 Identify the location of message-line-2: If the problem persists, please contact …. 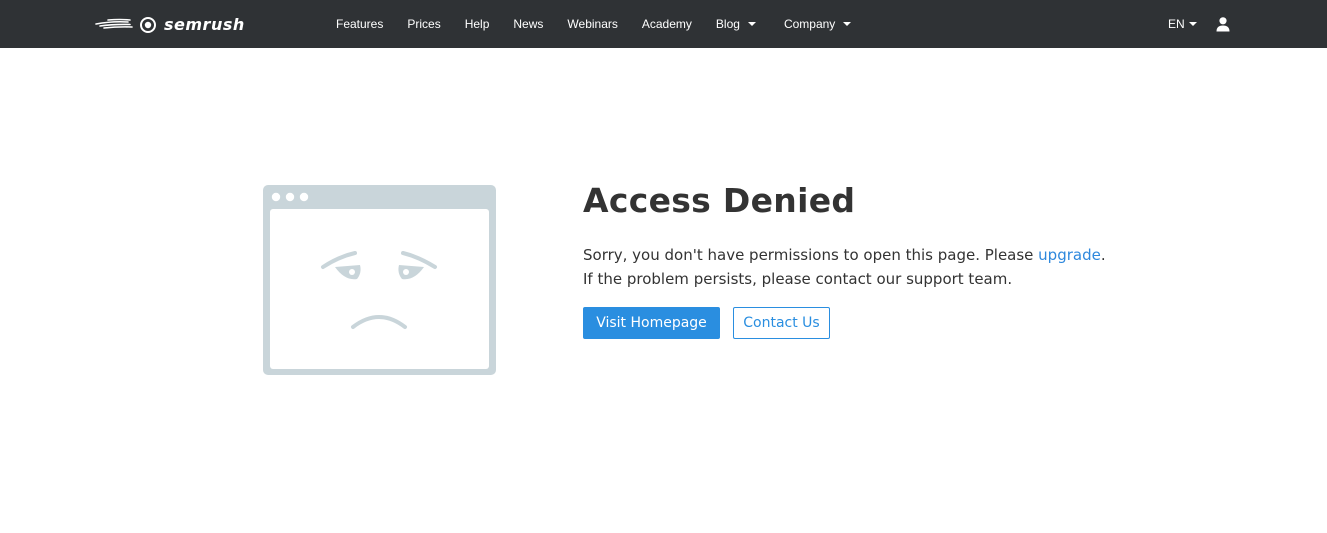
(798, 279).